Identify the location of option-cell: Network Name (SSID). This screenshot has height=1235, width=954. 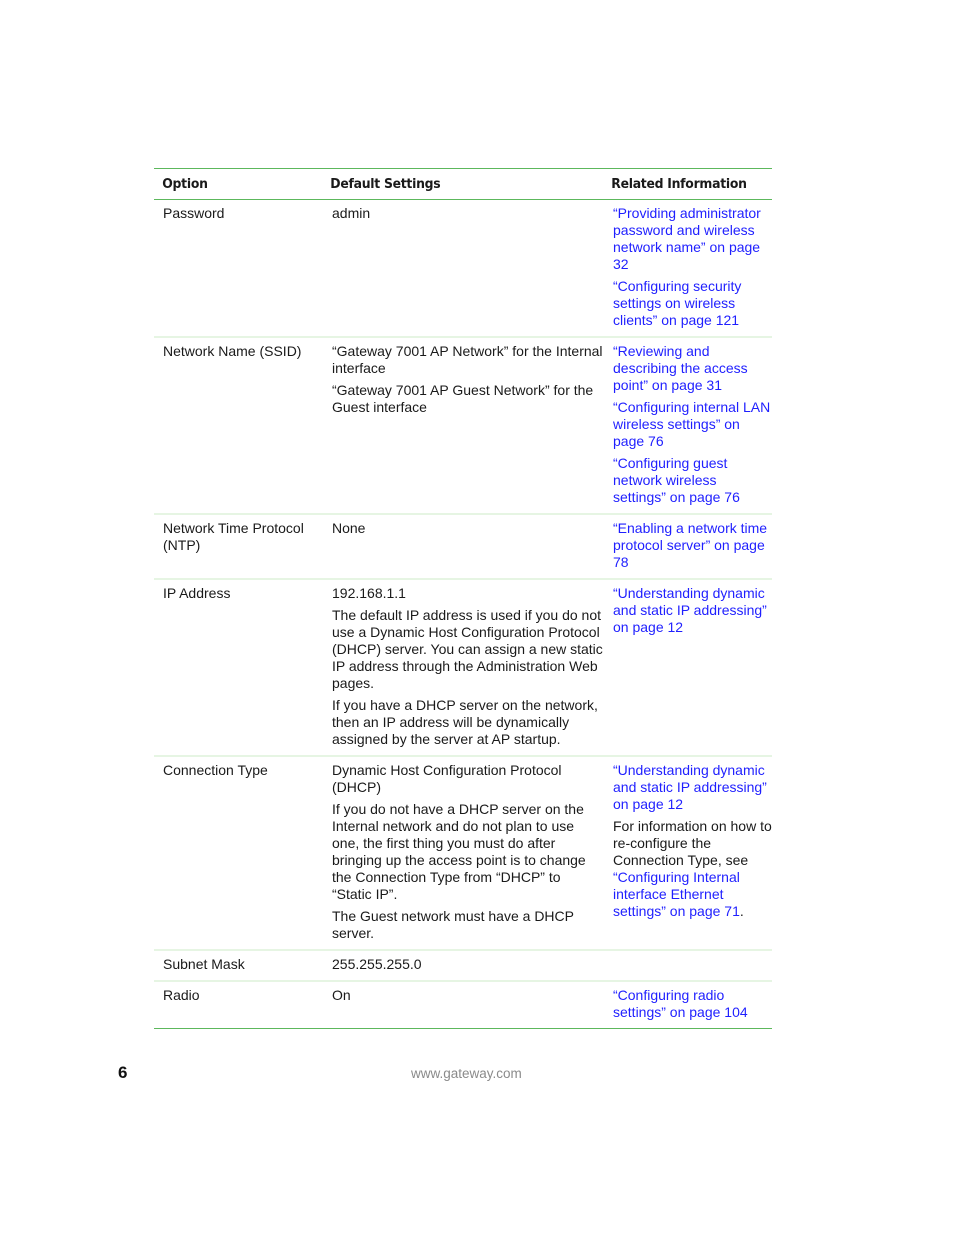
(232, 351).